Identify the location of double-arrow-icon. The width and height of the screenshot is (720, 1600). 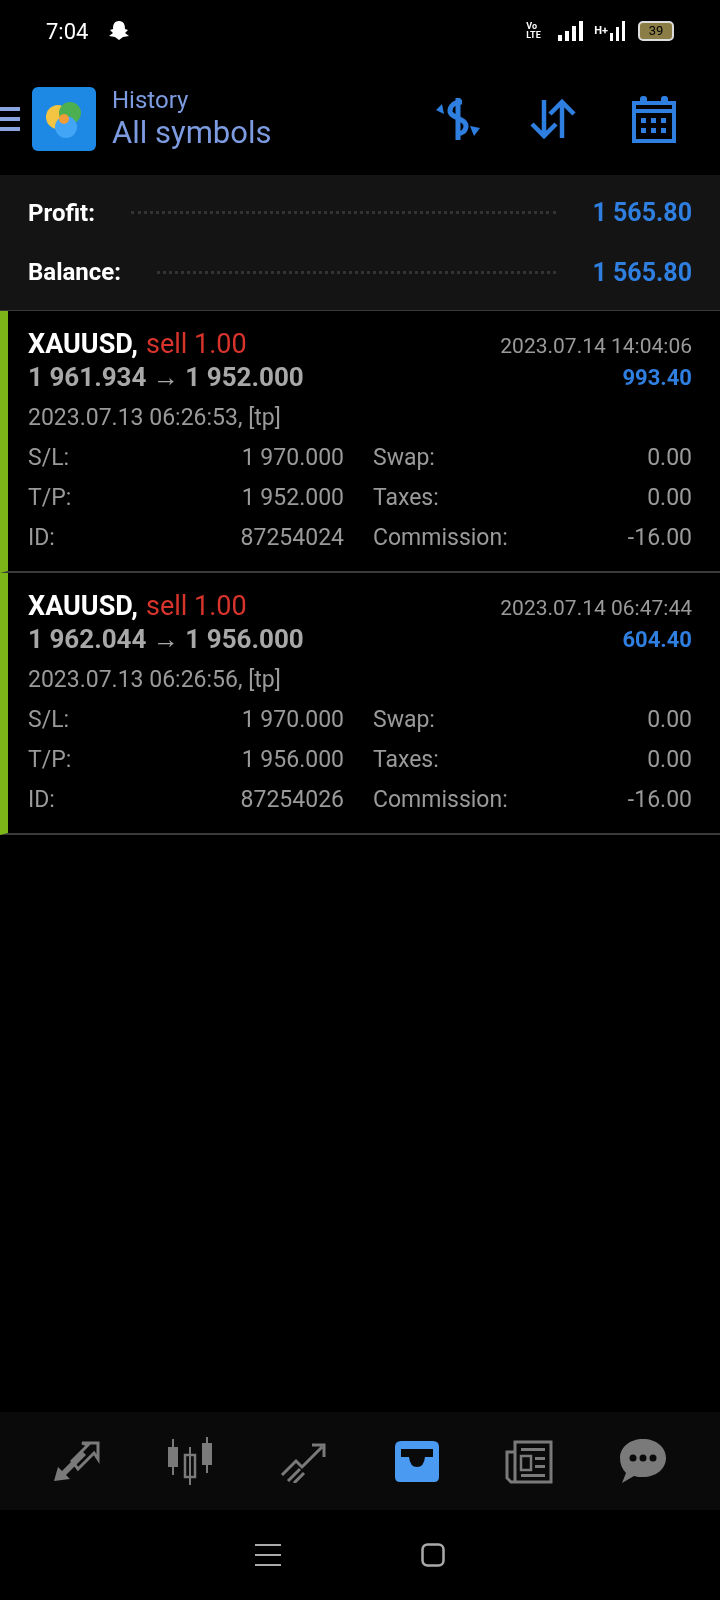
(76, 1461).